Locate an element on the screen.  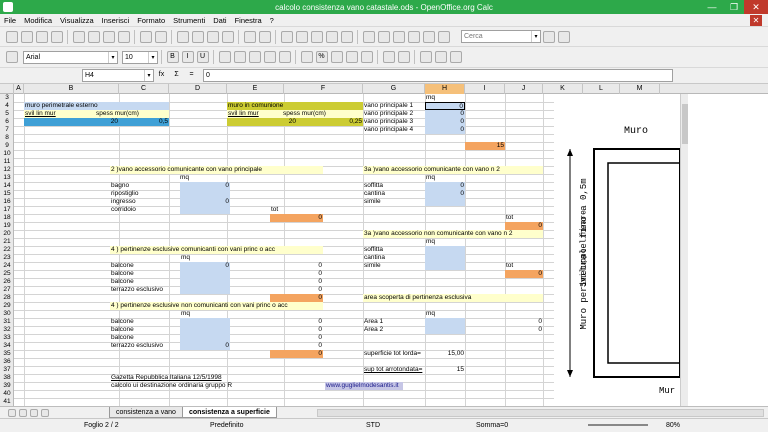
row-header-9: 9 is located at coordinates (7, 146).